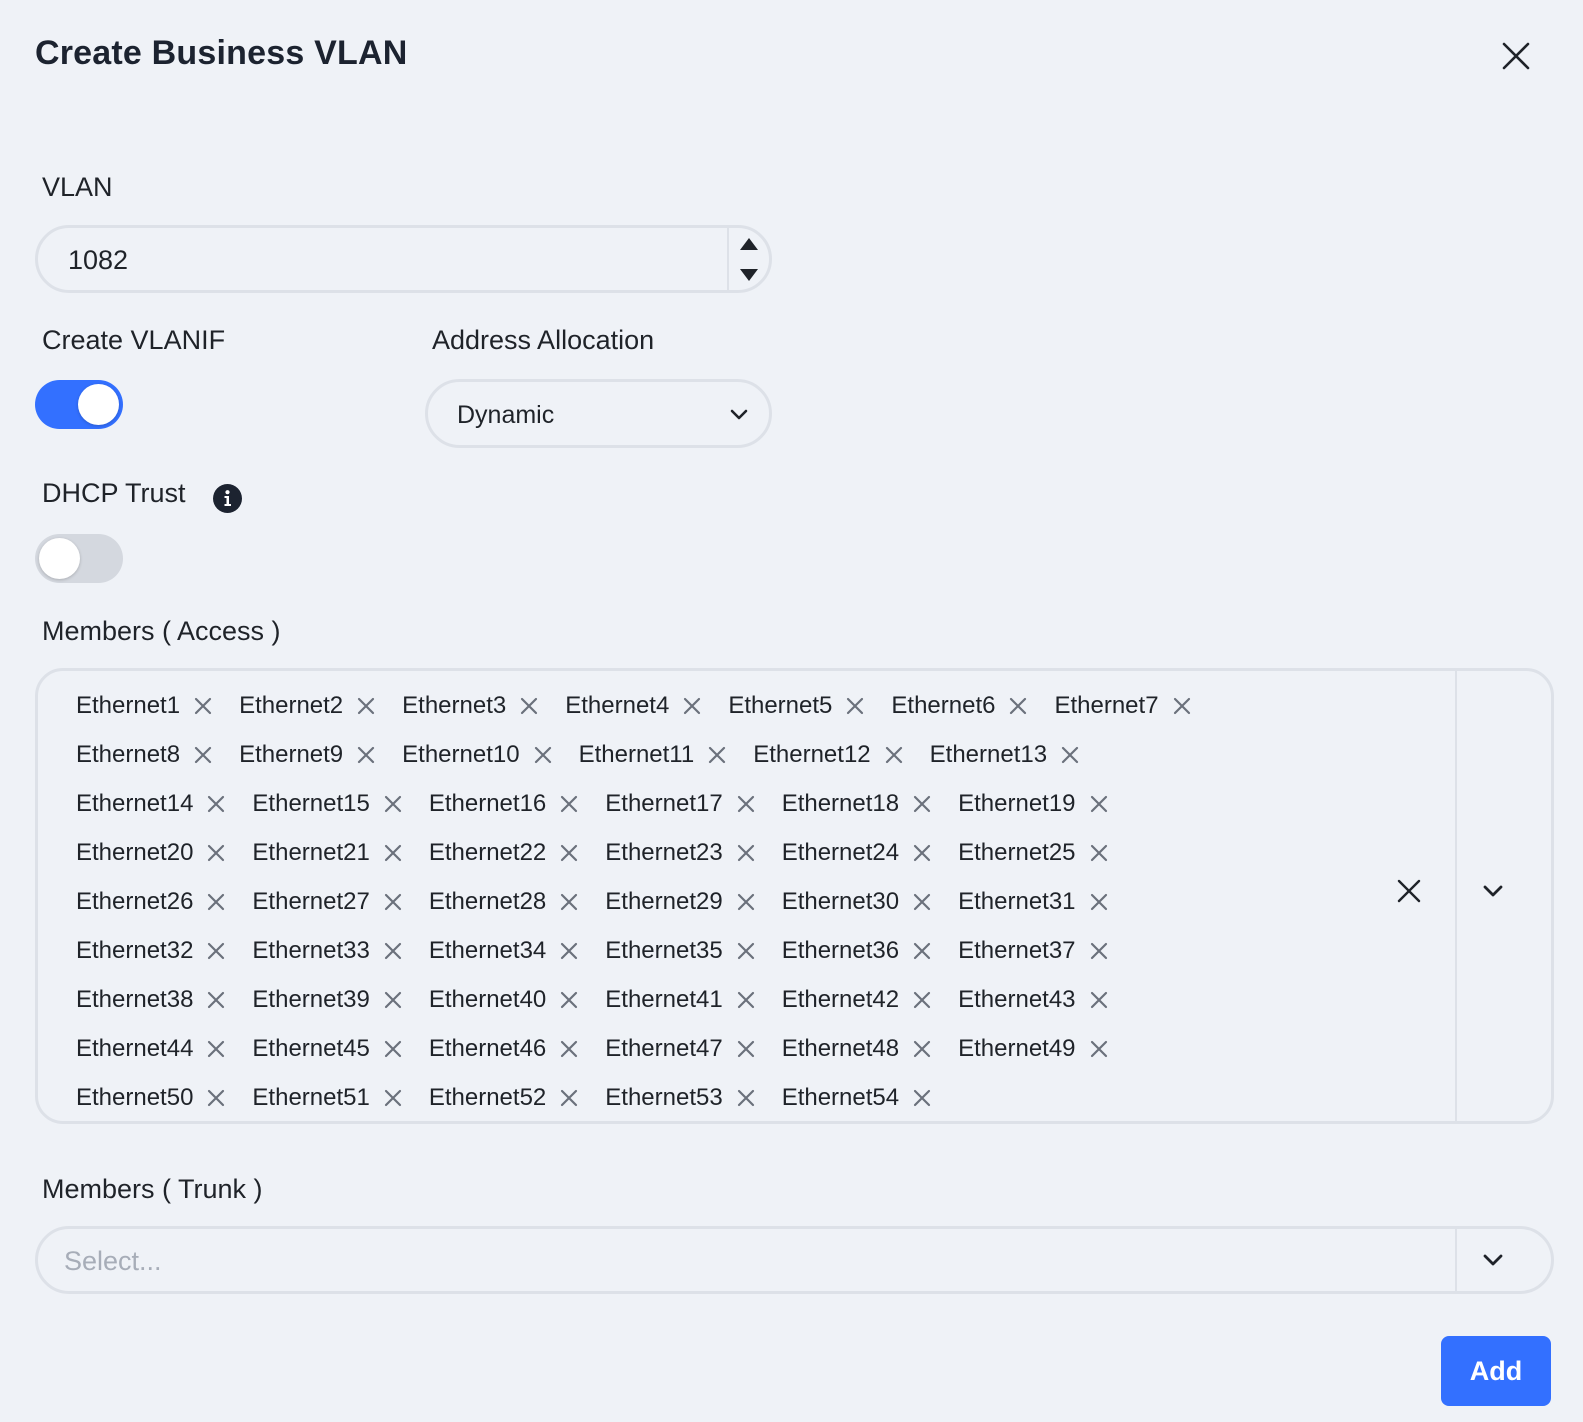 This screenshot has height=1422, width=1583. What do you see at coordinates (311, 852) in the screenshot?
I see `member-tag-label: Ethernet21` at bounding box center [311, 852].